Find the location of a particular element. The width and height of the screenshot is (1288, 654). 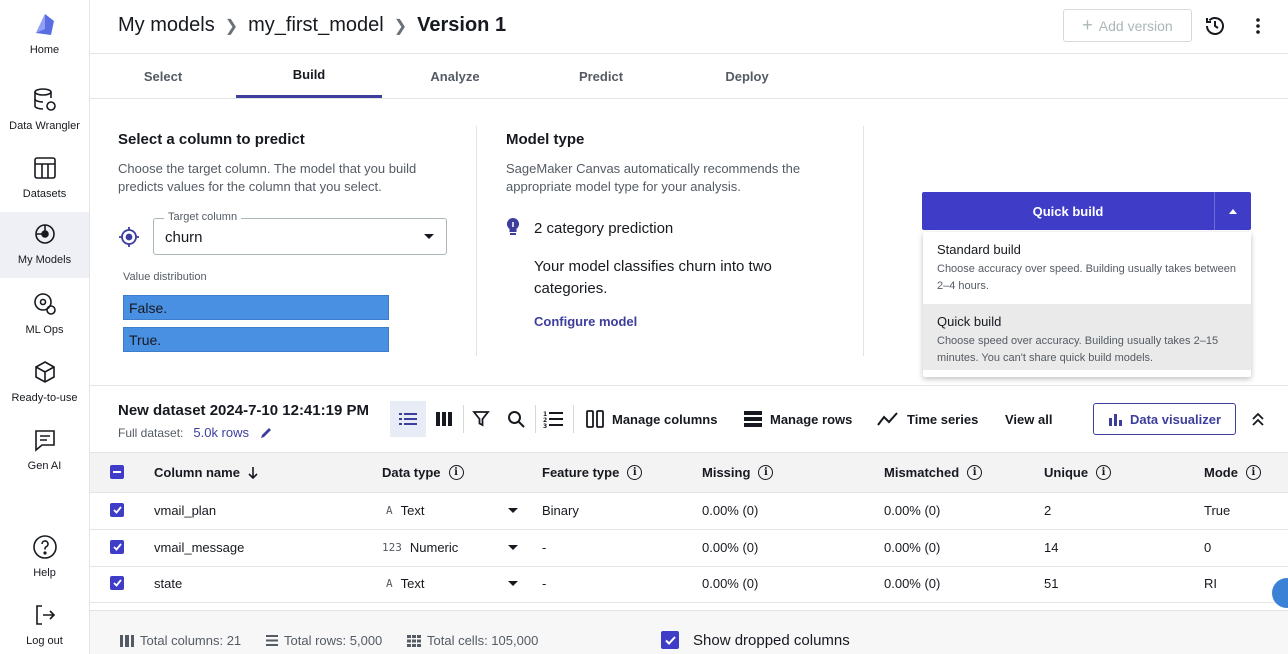

col-header-mismatched: Mismatched i is located at coordinates (933, 472).